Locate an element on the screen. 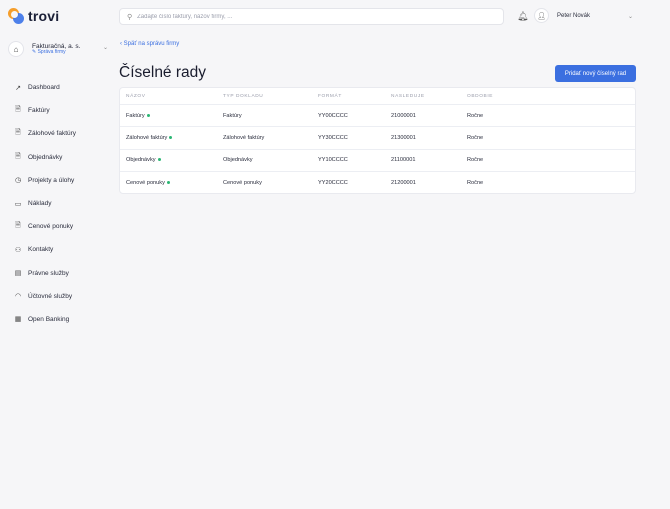 This screenshot has width=670, height=509. sidebar-item-open-banking: ▦ Open Banking is located at coordinates (45, 319).